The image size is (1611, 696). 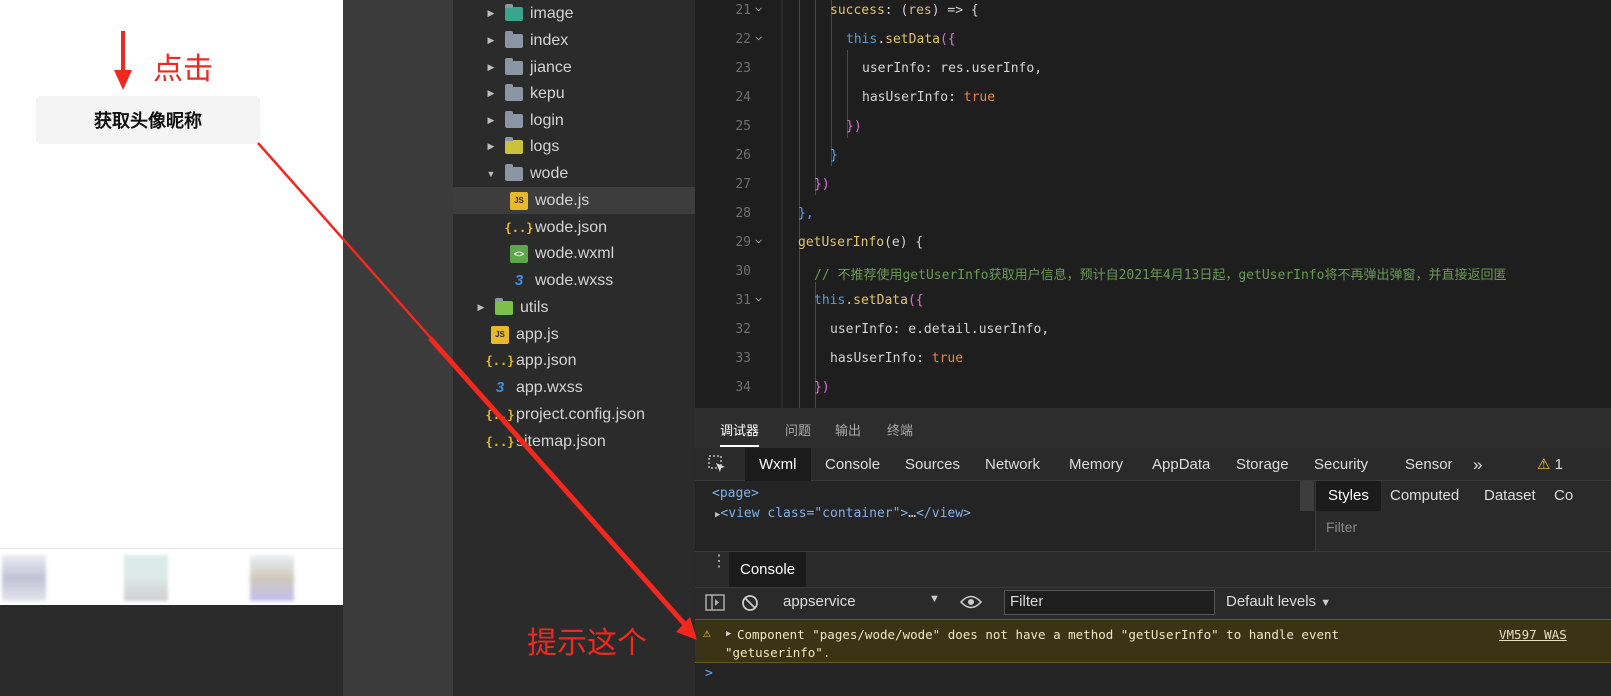 I want to click on more-tabs-icon: », so click(x=1477, y=464).